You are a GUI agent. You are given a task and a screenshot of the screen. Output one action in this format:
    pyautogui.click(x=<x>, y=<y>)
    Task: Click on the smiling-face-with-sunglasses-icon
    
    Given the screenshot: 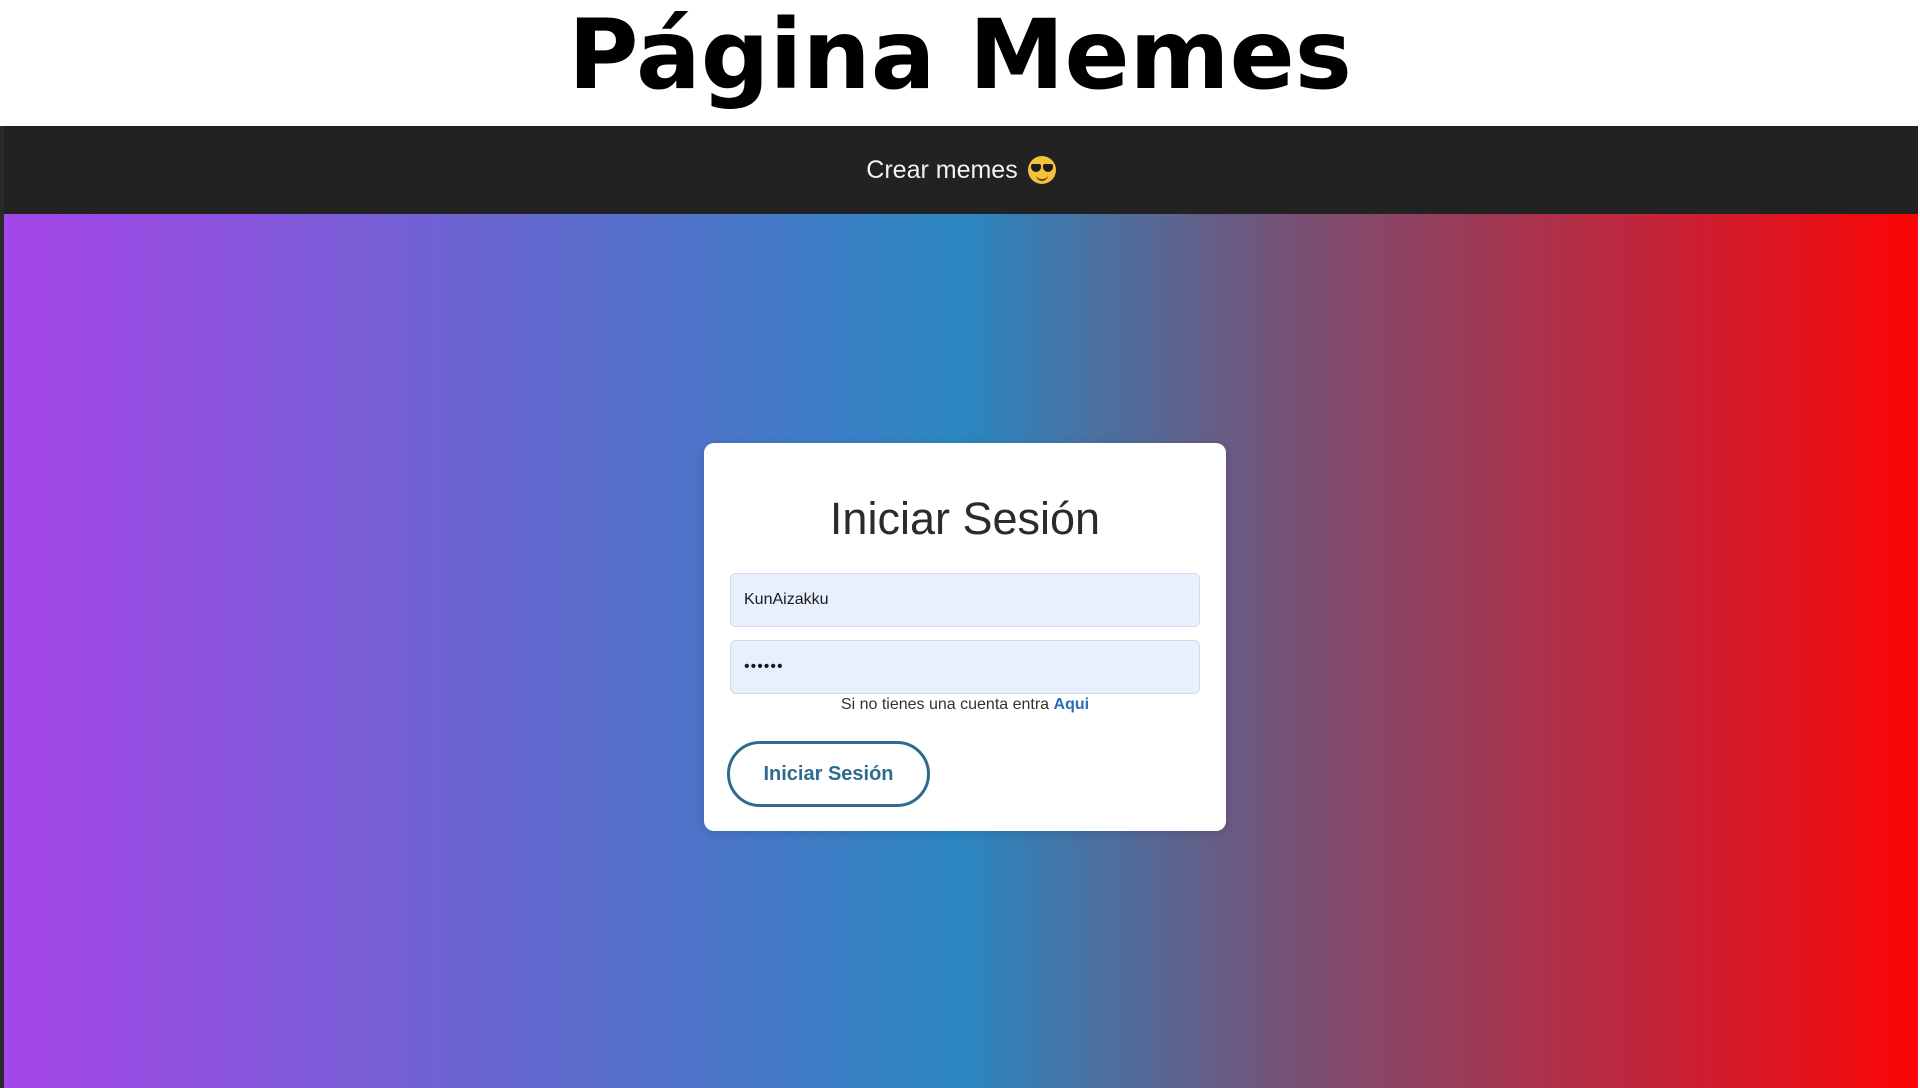 What is the action you would take?
    pyautogui.click(x=1041, y=170)
    